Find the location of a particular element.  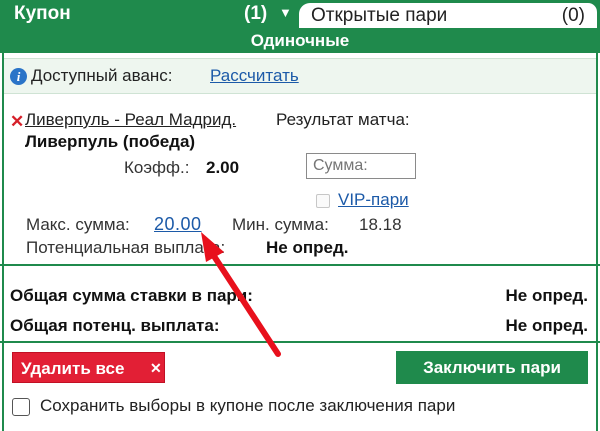

delete-all-label: Удалить все is located at coordinates (73, 368).